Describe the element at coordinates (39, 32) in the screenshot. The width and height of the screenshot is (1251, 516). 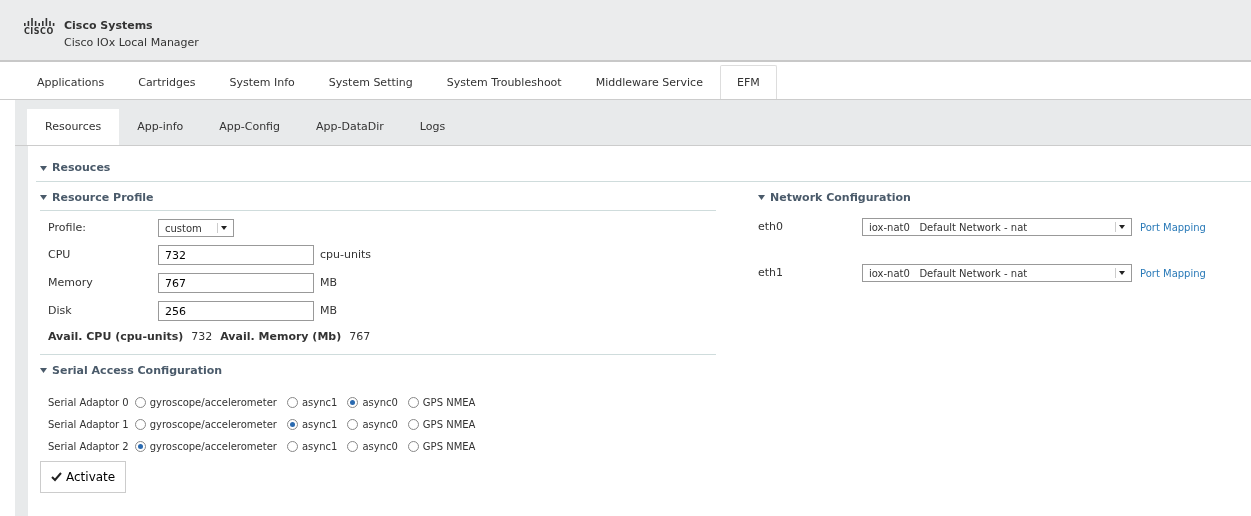
I see `logo-text: CISCO` at that location.